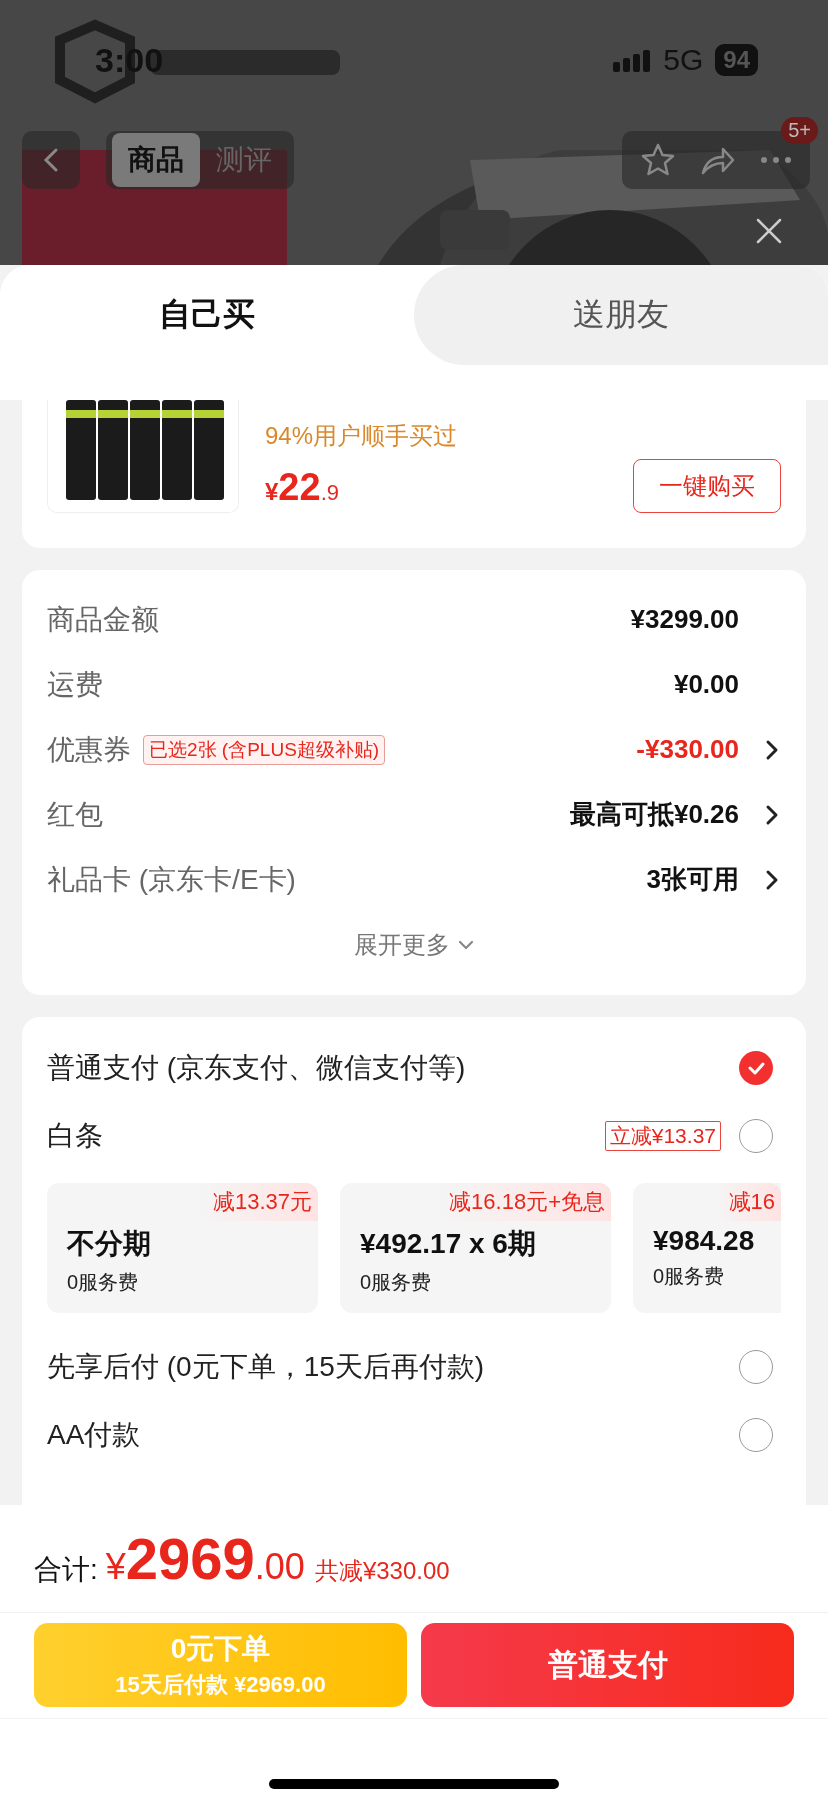 The height and width of the screenshot is (1796, 828). Describe the element at coordinates (244, 160) in the screenshot. I see `nav-tab: 测评` at that location.